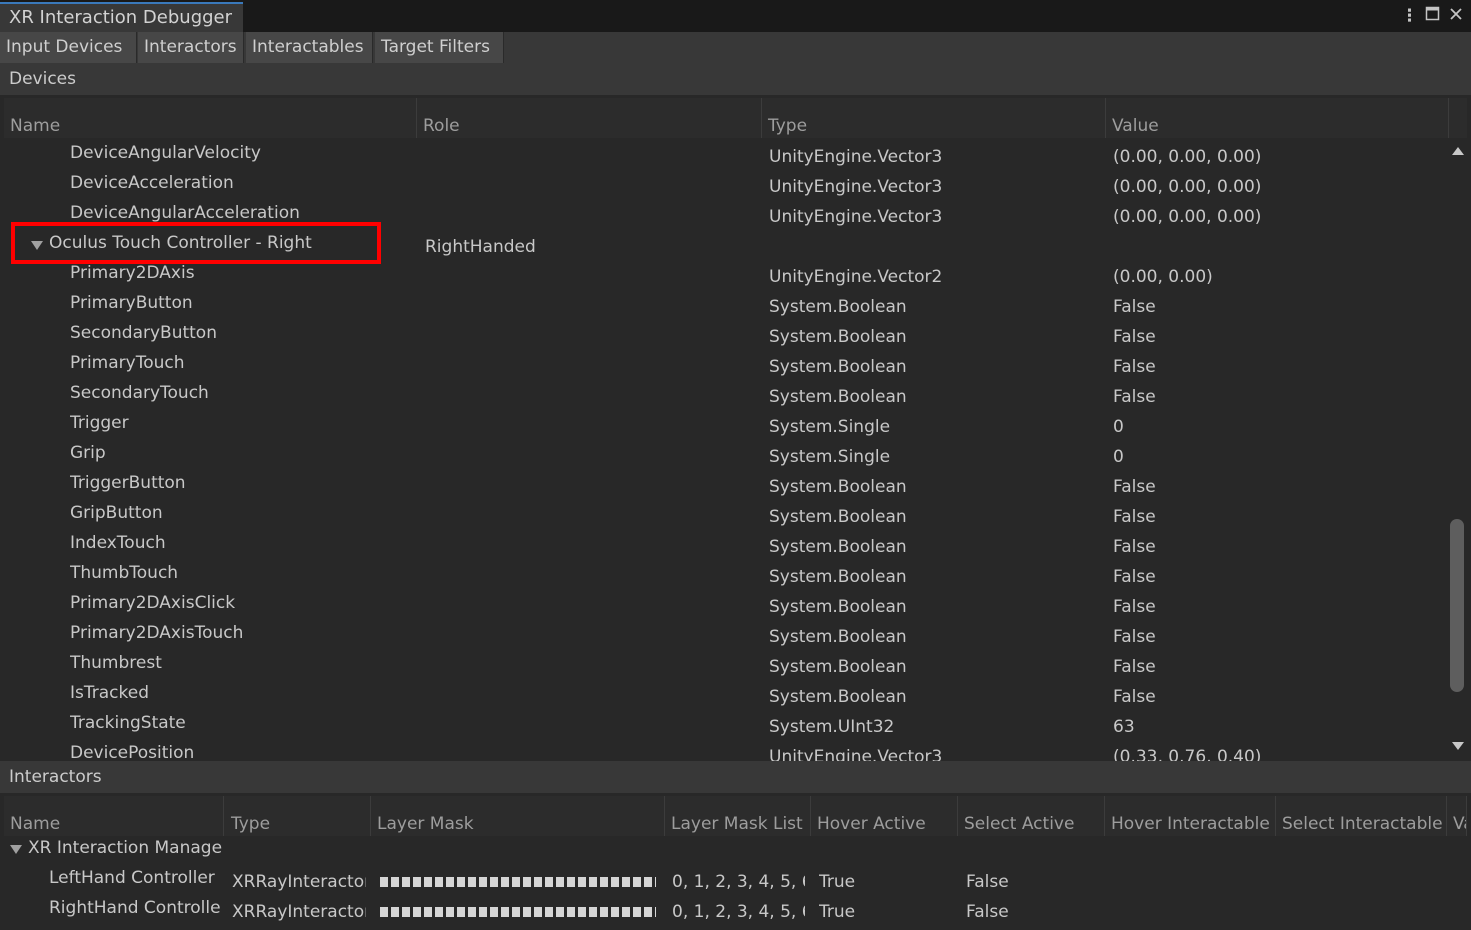 The image size is (1471, 930). What do you see at coordinates (127, 363) in the screenshot?
I see `row-name: PrimaryTouch` at bounding box center [127, 363].